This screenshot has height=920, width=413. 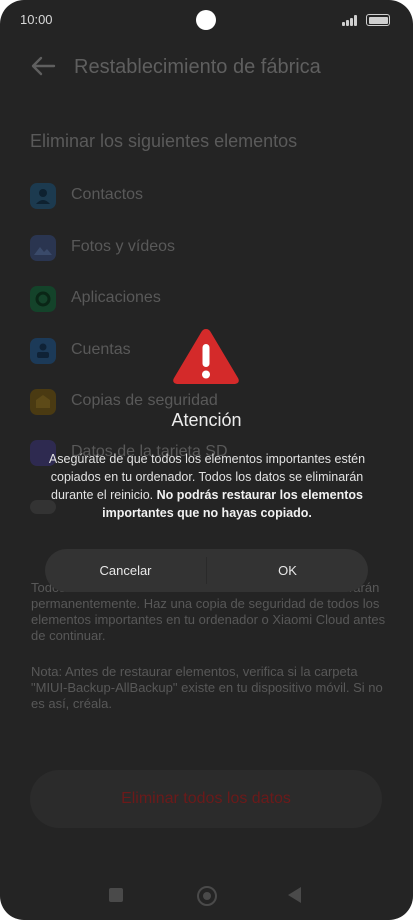 I want to click on battery-icon, so click(x=378, y=20).